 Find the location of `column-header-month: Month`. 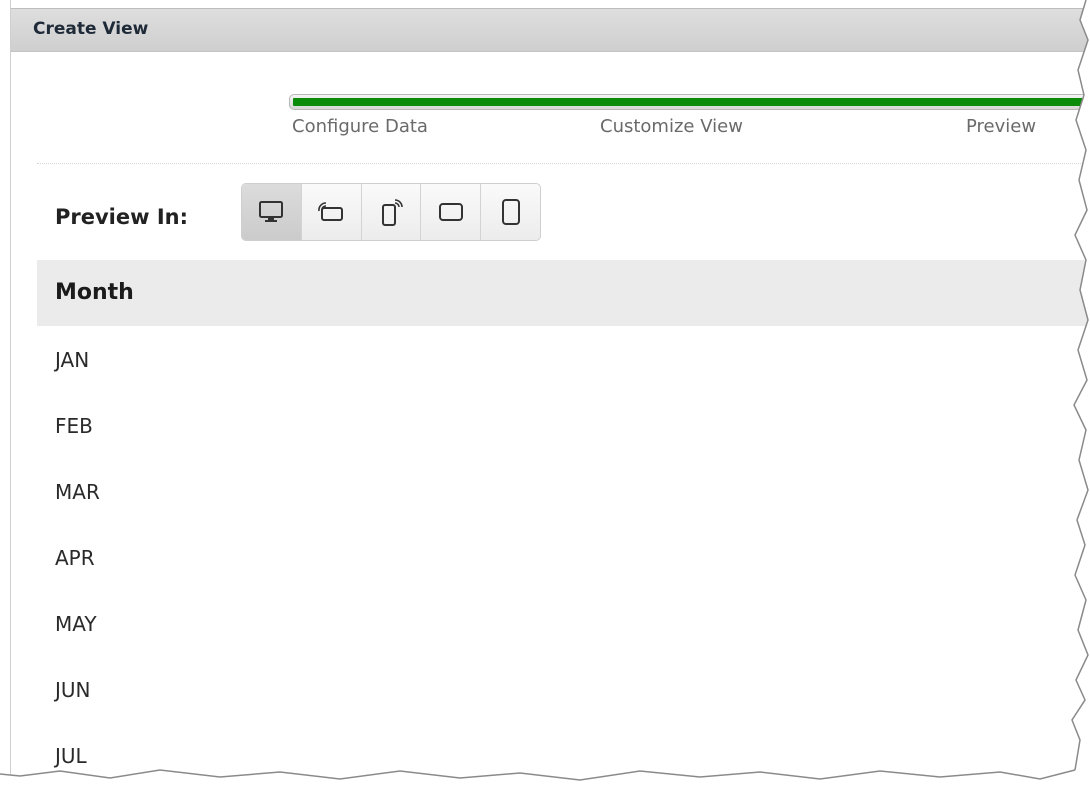

column-header-month: Month is located at coordinates (94, 292).